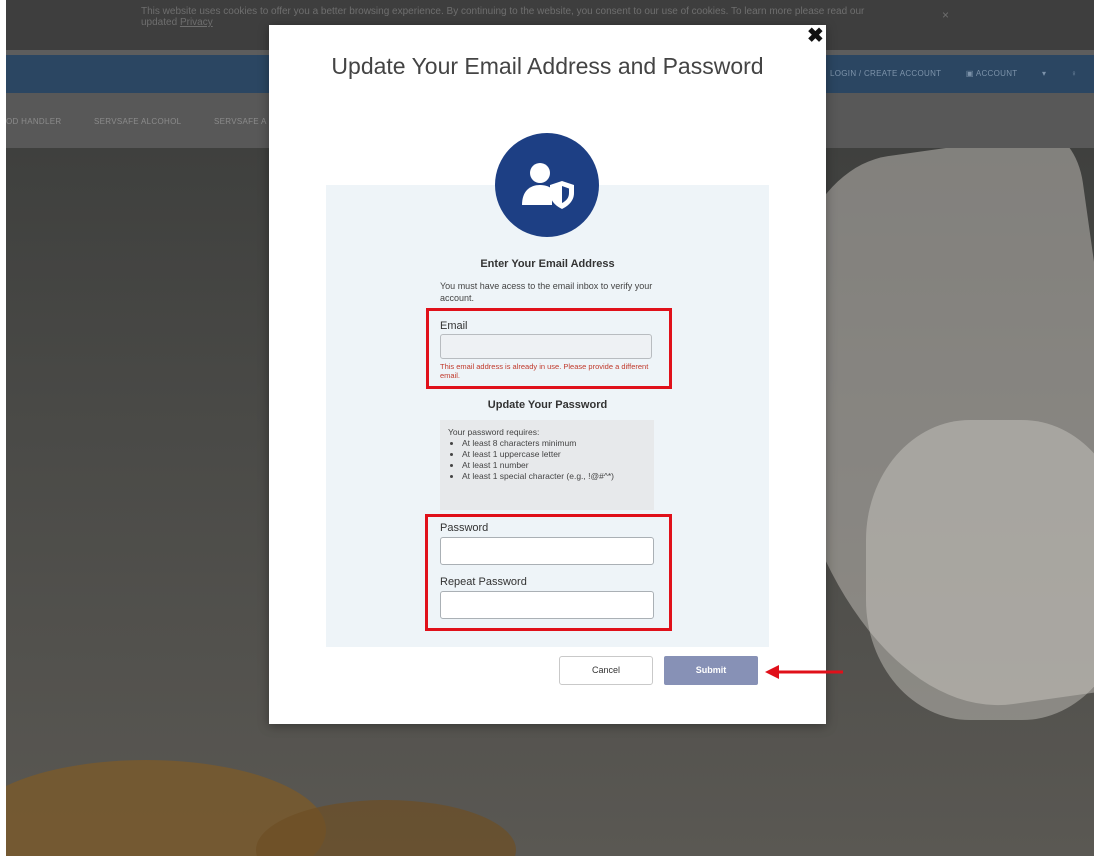 This screenshot has height=859, width=1094. I want to click on password-highlight-box, so click(548, 572).